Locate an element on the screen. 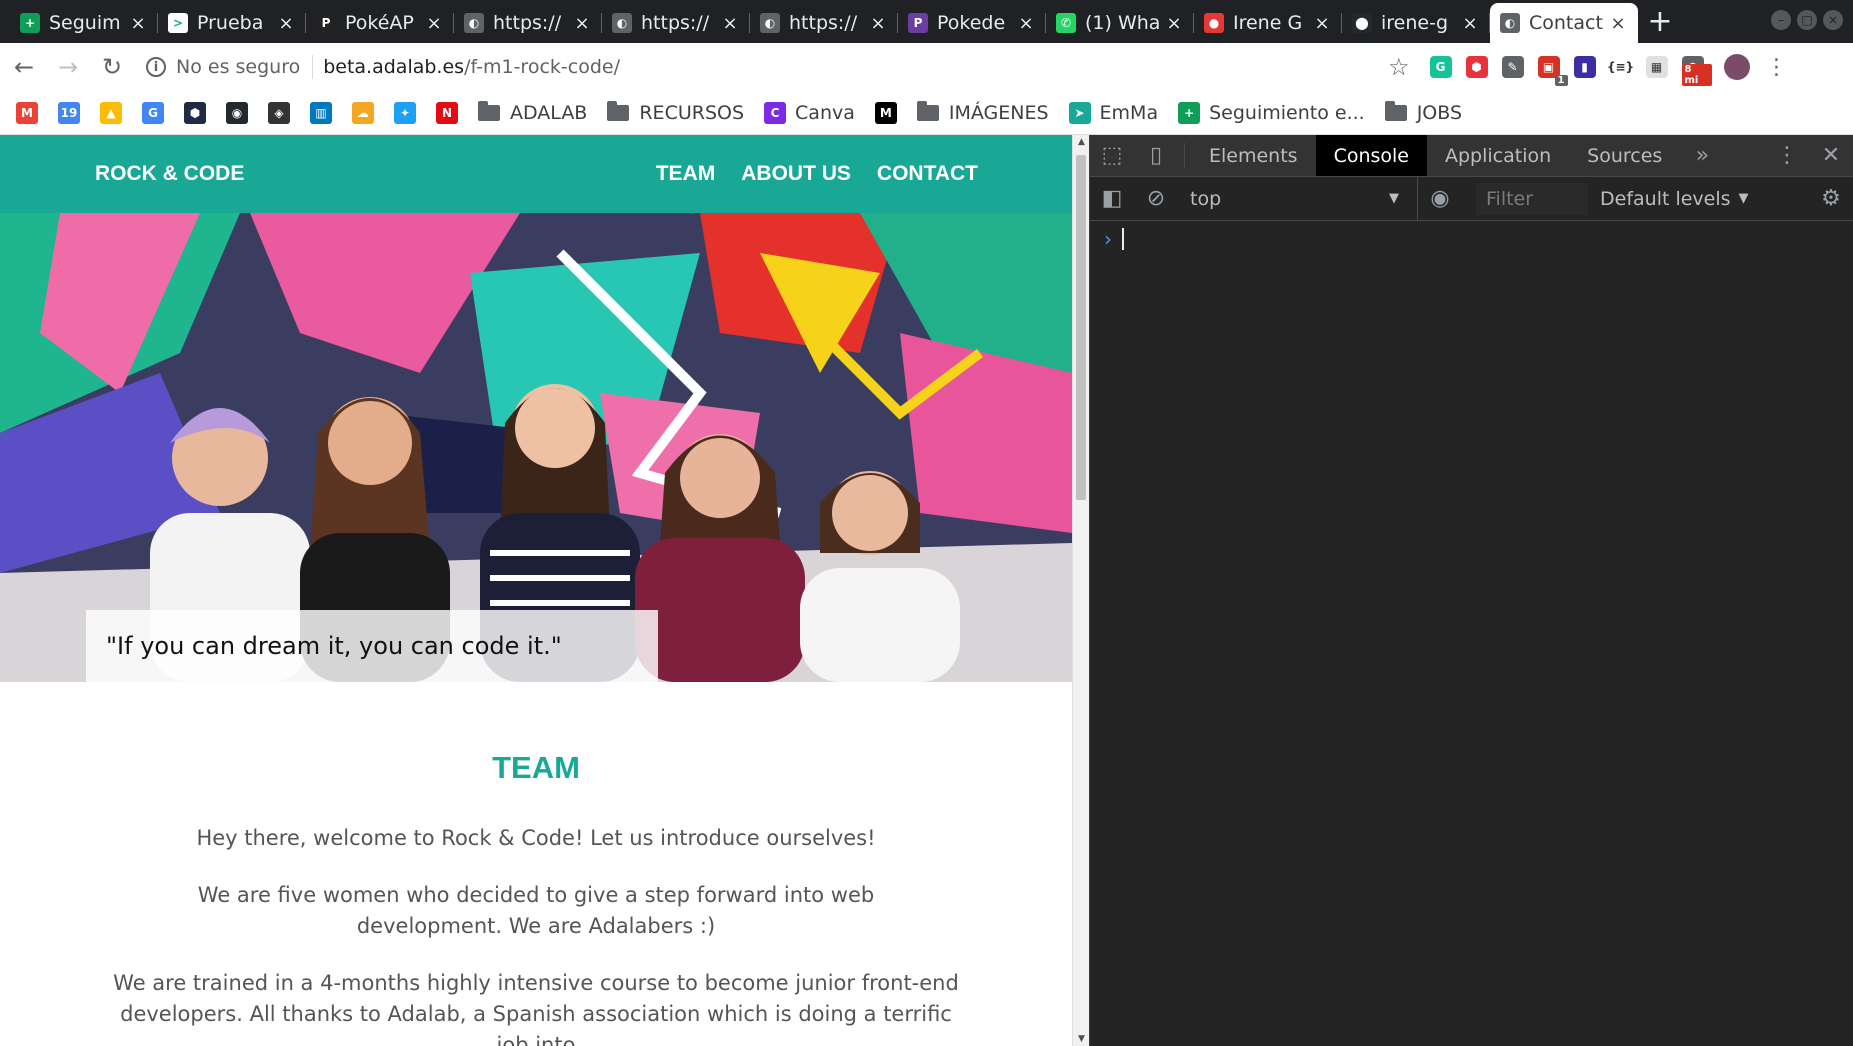 This screenshot has height=1046, width=1853. site-brand: ROCK & CODE is located at coordinates (169, 174).